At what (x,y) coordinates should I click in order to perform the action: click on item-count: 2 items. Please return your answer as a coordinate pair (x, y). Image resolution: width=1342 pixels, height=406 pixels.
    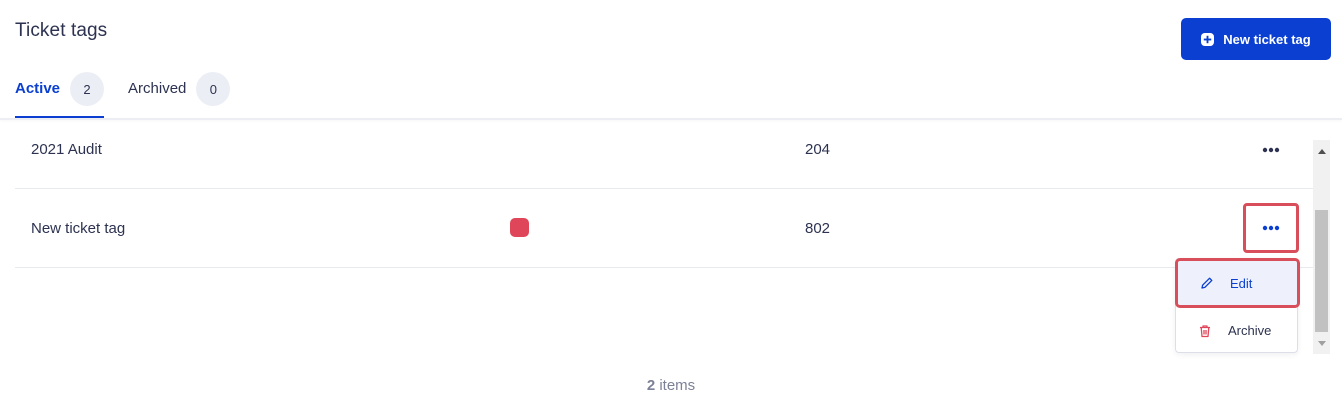
    Looking at the image, I should click on (671, 385).